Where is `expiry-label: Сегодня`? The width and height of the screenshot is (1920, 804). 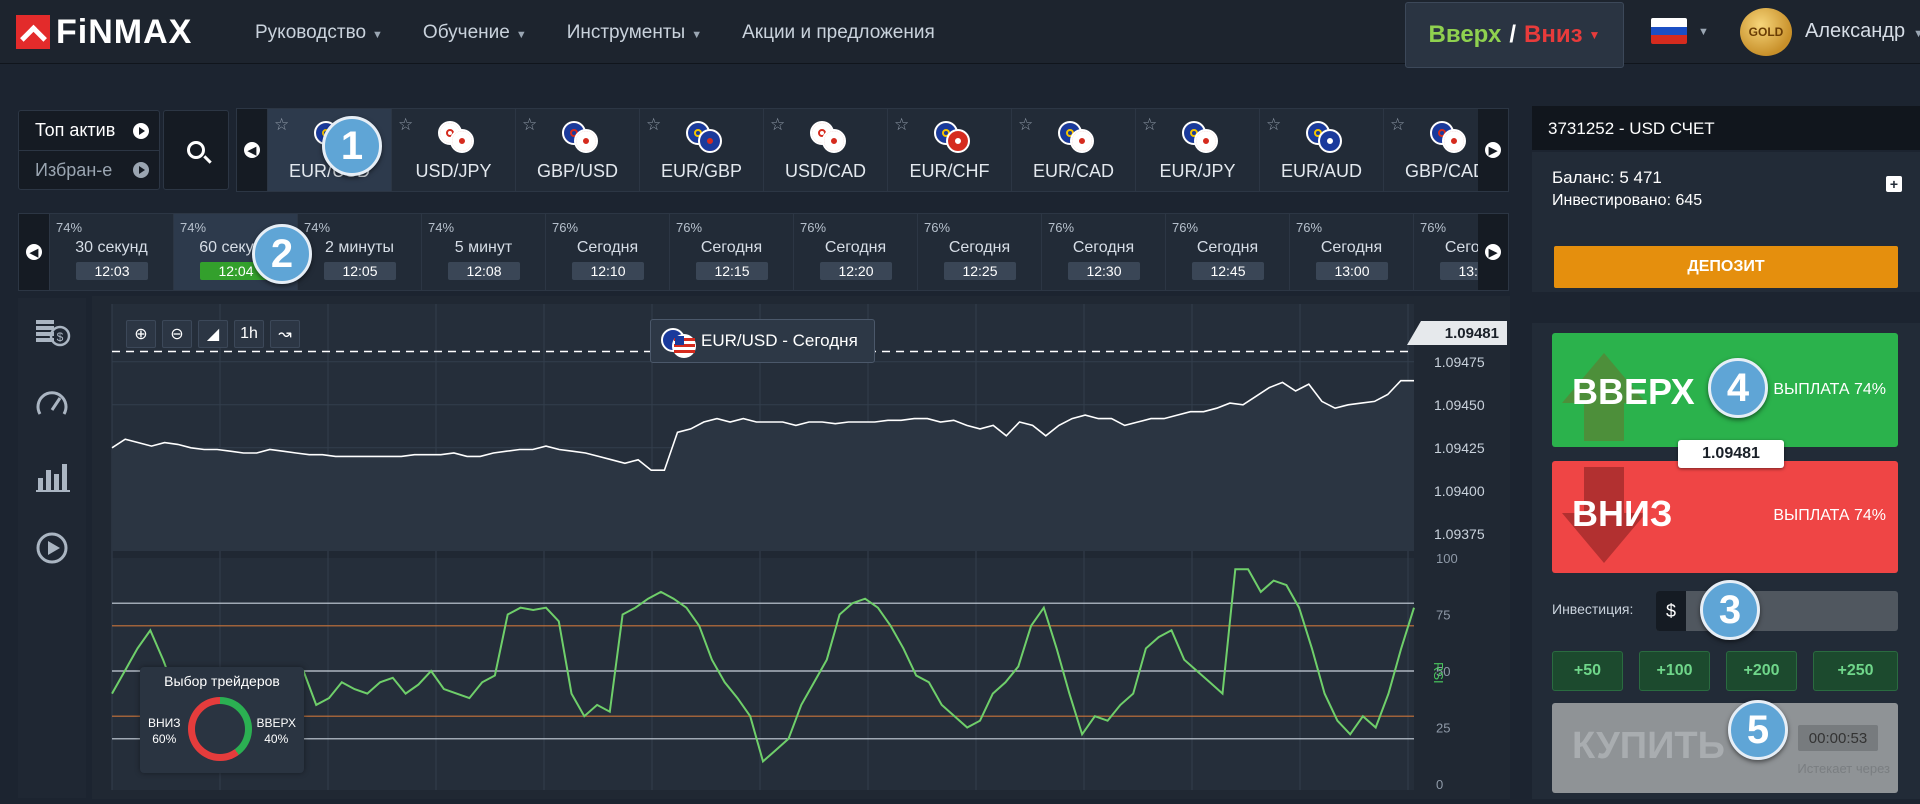
expiry-label: Сегодня is located at coordinates (979, 247).